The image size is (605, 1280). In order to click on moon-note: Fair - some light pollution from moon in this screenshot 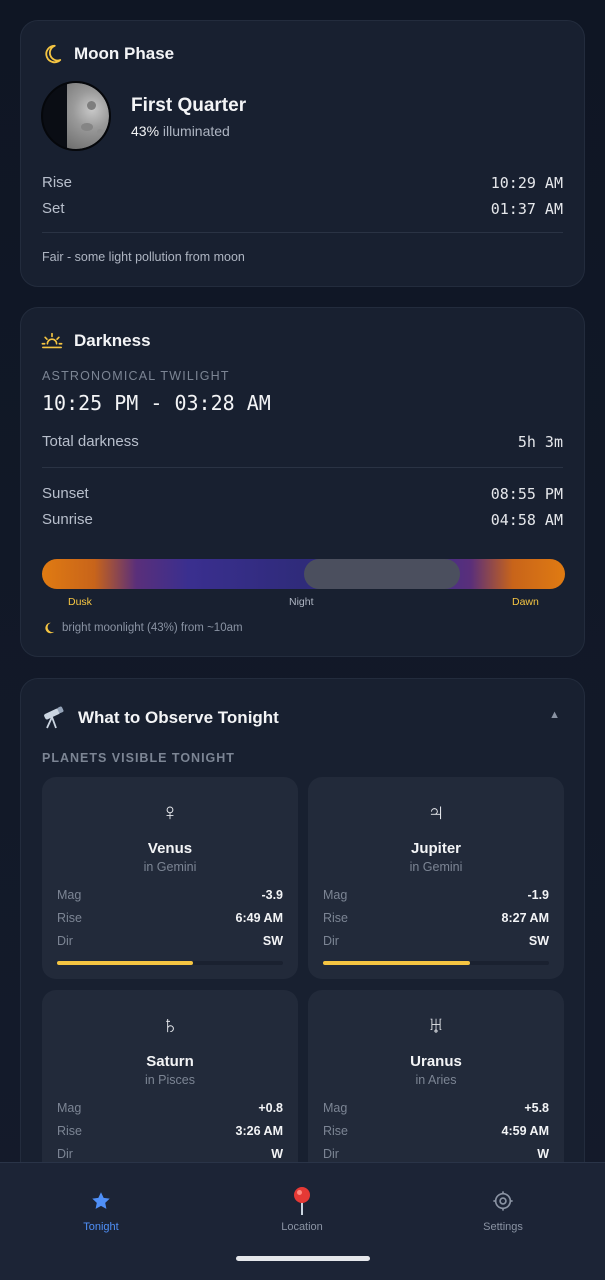, I will do `click(143, 257)`.